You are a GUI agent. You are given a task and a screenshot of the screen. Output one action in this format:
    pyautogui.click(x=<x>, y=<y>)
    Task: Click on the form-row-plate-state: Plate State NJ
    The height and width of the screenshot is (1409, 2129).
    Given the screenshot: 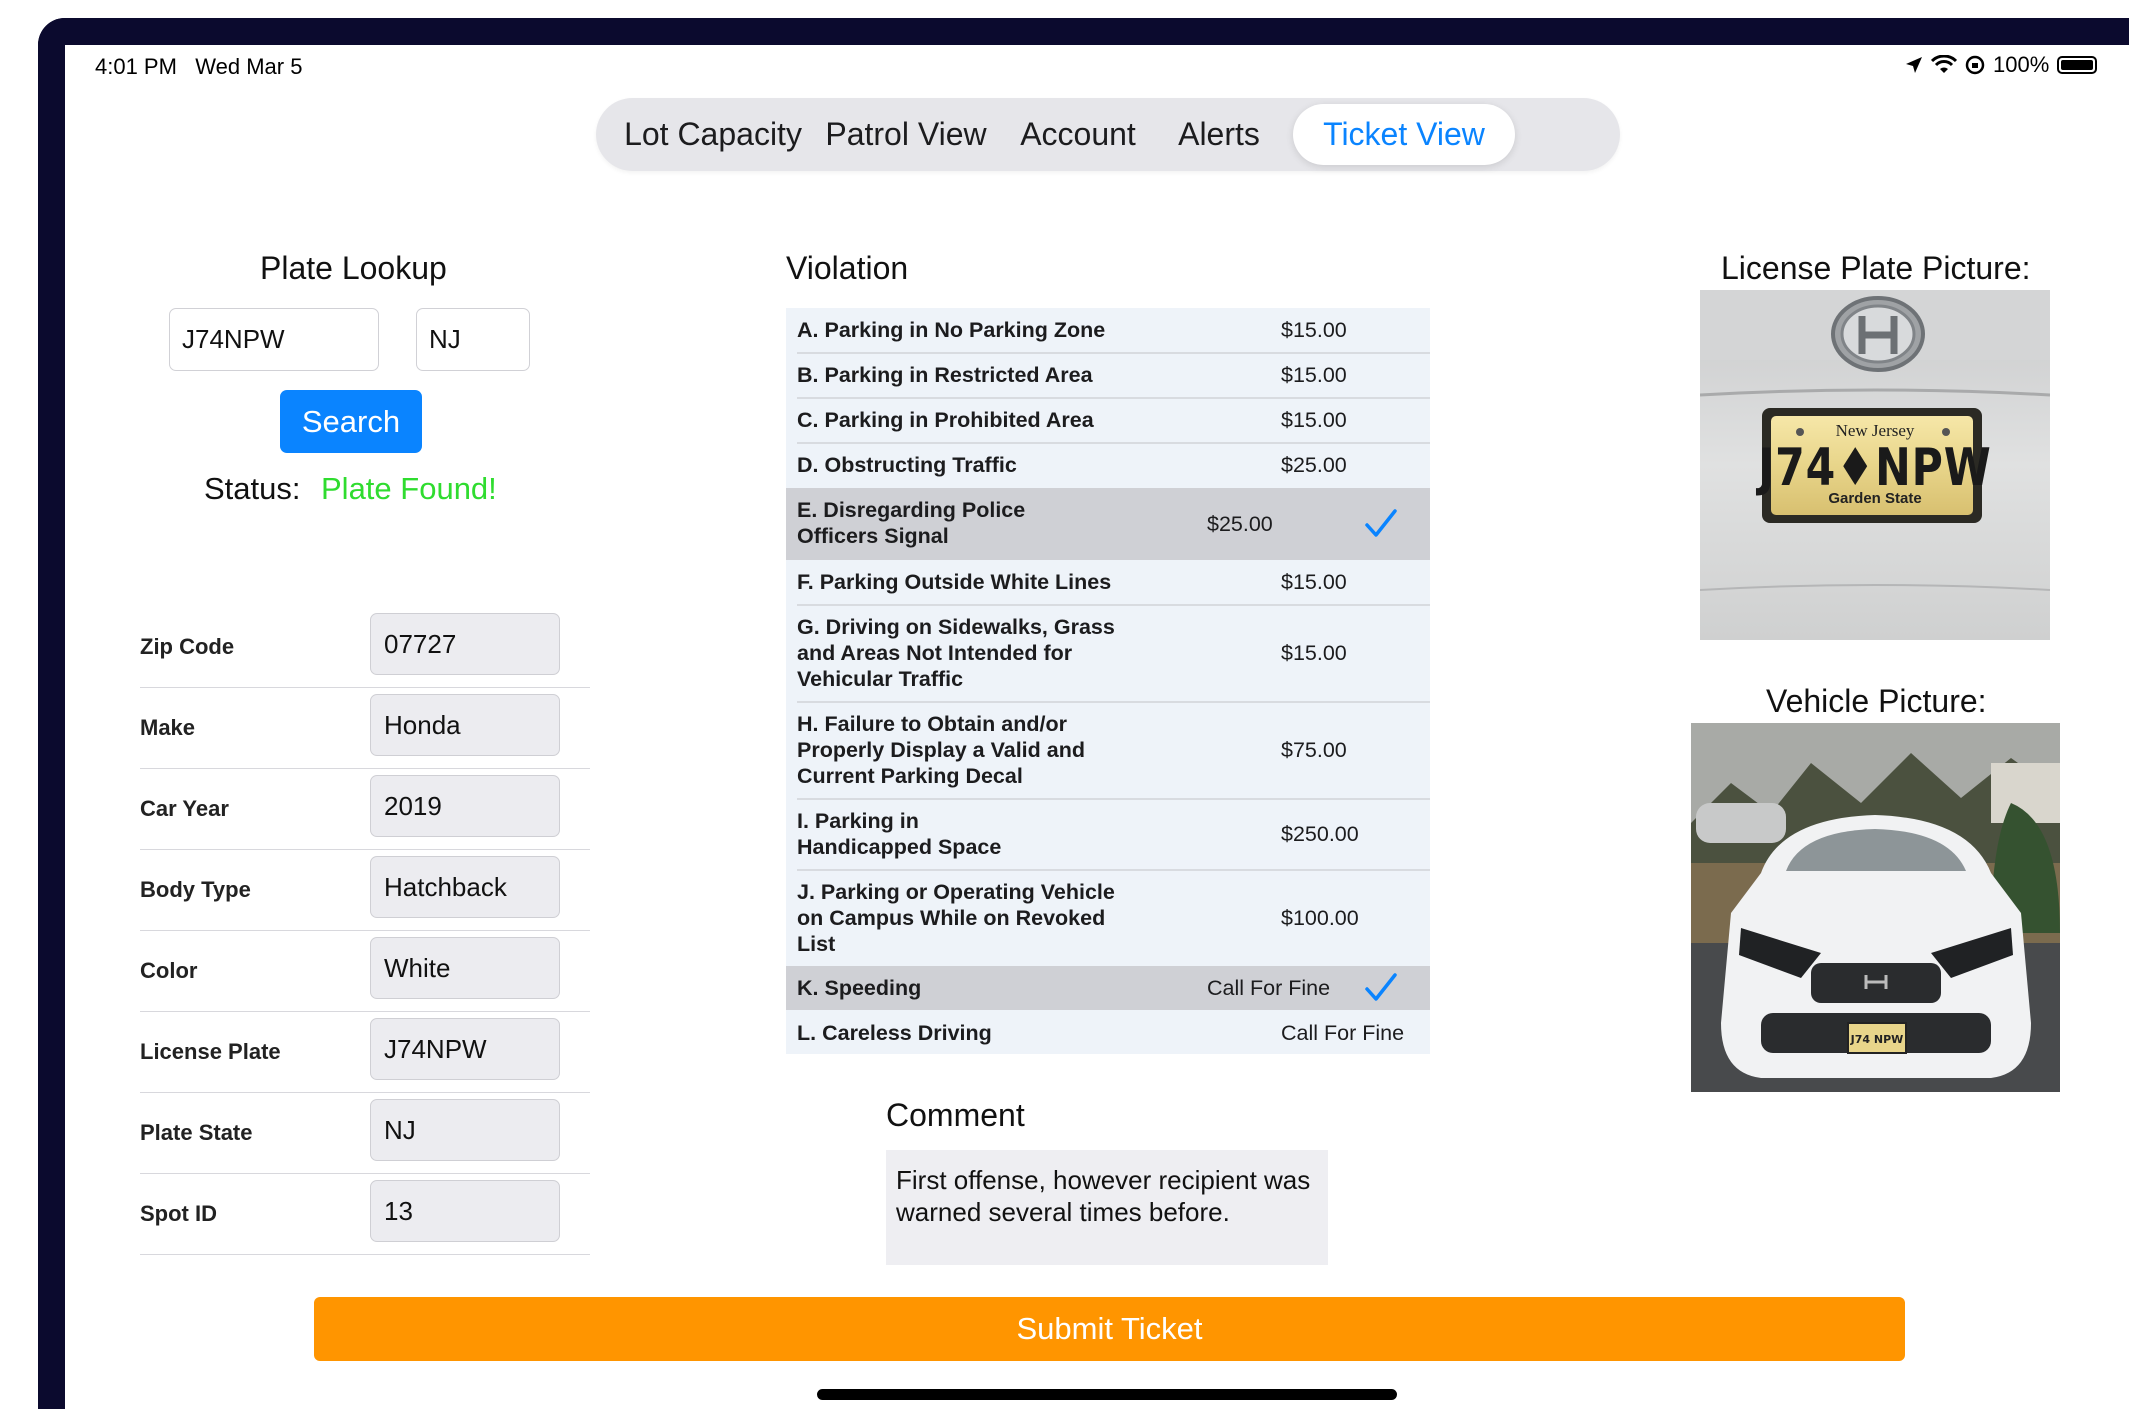 What is the action you would take?
    pyautogui.click(x=365, y=1133)
    